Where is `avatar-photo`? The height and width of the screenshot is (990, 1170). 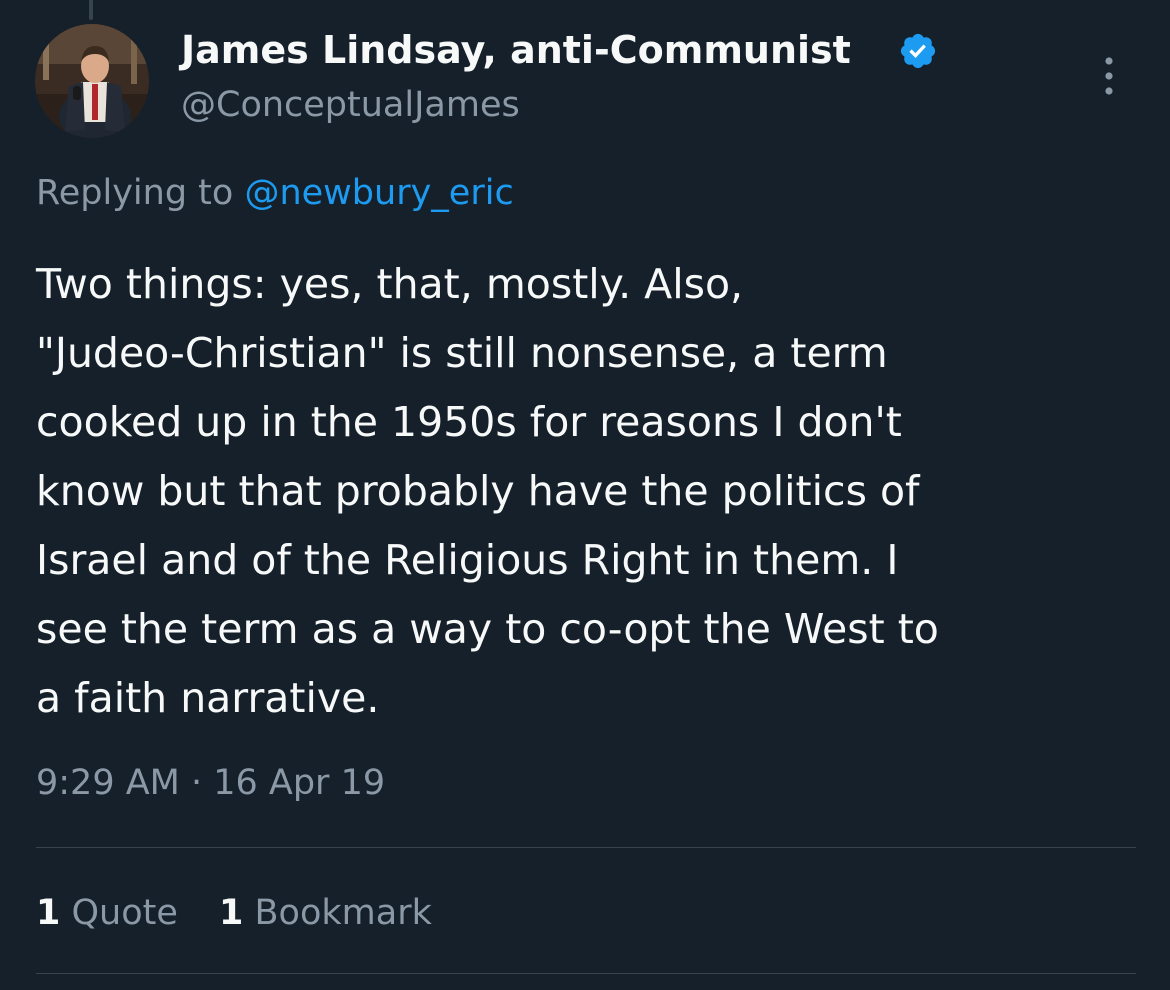
avatar-photo is located at coordinates (92, 81).